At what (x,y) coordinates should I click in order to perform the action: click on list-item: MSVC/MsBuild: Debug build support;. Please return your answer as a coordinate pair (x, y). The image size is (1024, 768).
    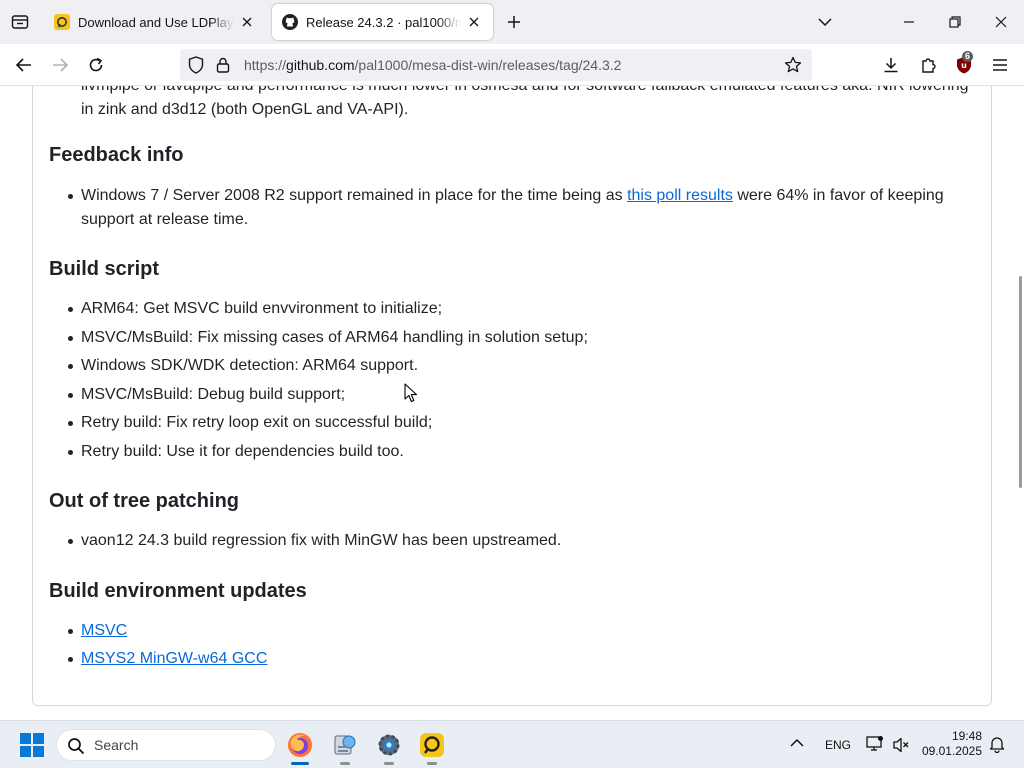
    Looking at the image, I should click on (318, 395).